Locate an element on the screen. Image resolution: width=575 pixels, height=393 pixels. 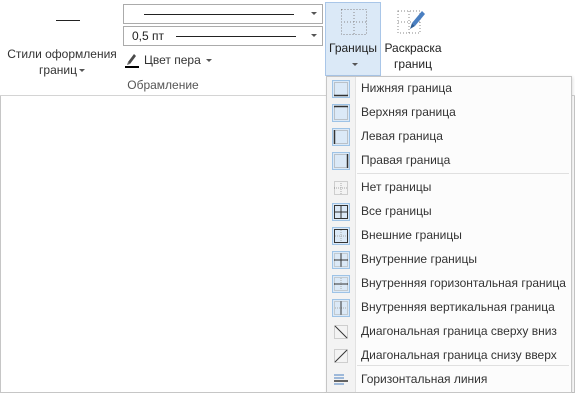
diagonal-down-border-icon is located at coordinates (341, 332).